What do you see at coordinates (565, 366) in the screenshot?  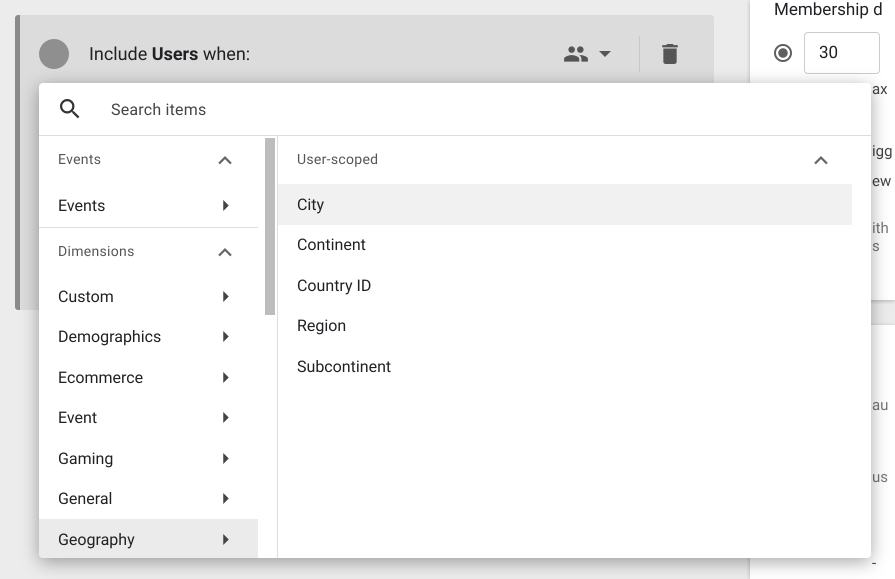 I see `dimension-item: Subcontinent` at bounding box center [565, 366].